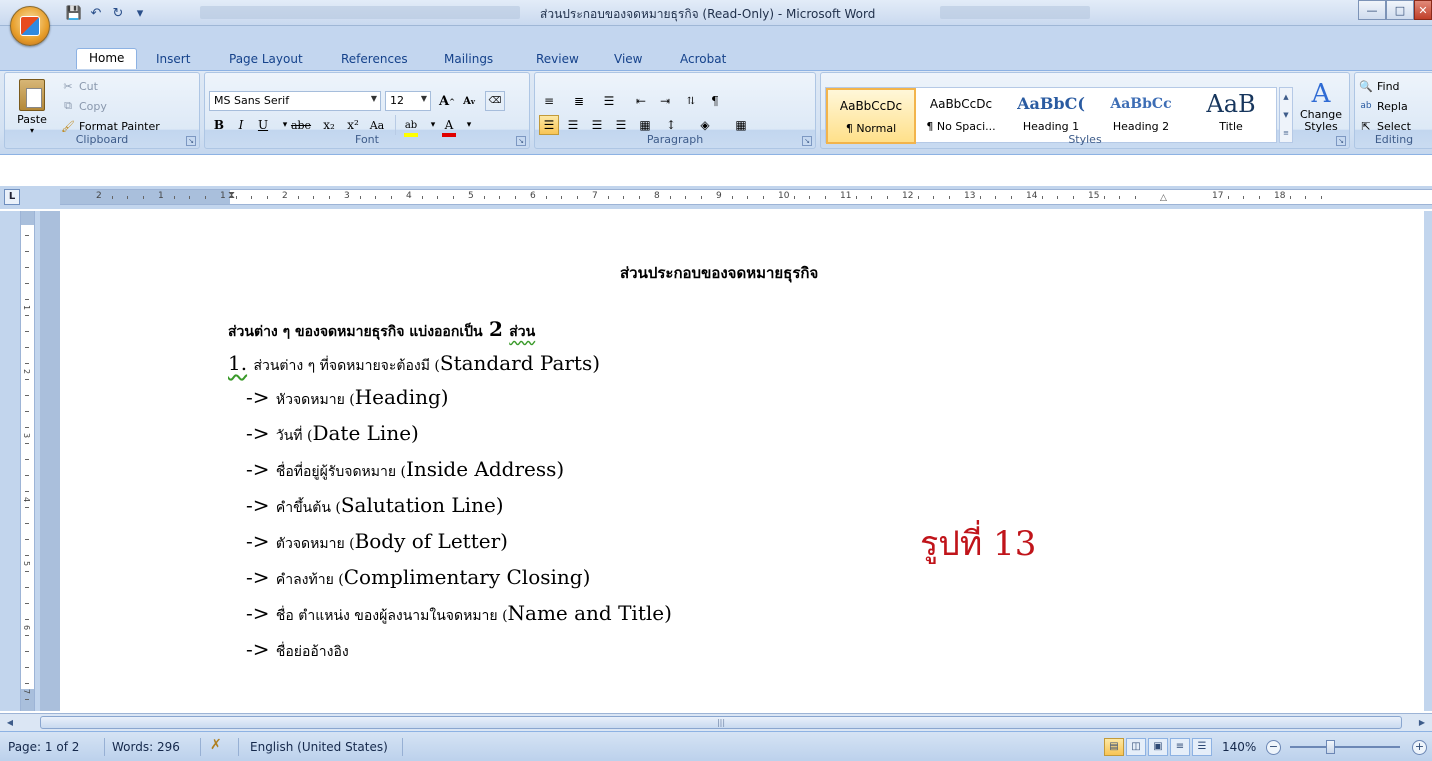 This screenshot has height=761, width=1432. What do you see at coordinates (1114, 747) in the screenshot?
I see `print-layout-icon: ▤` at bounding box center [1114, 747].